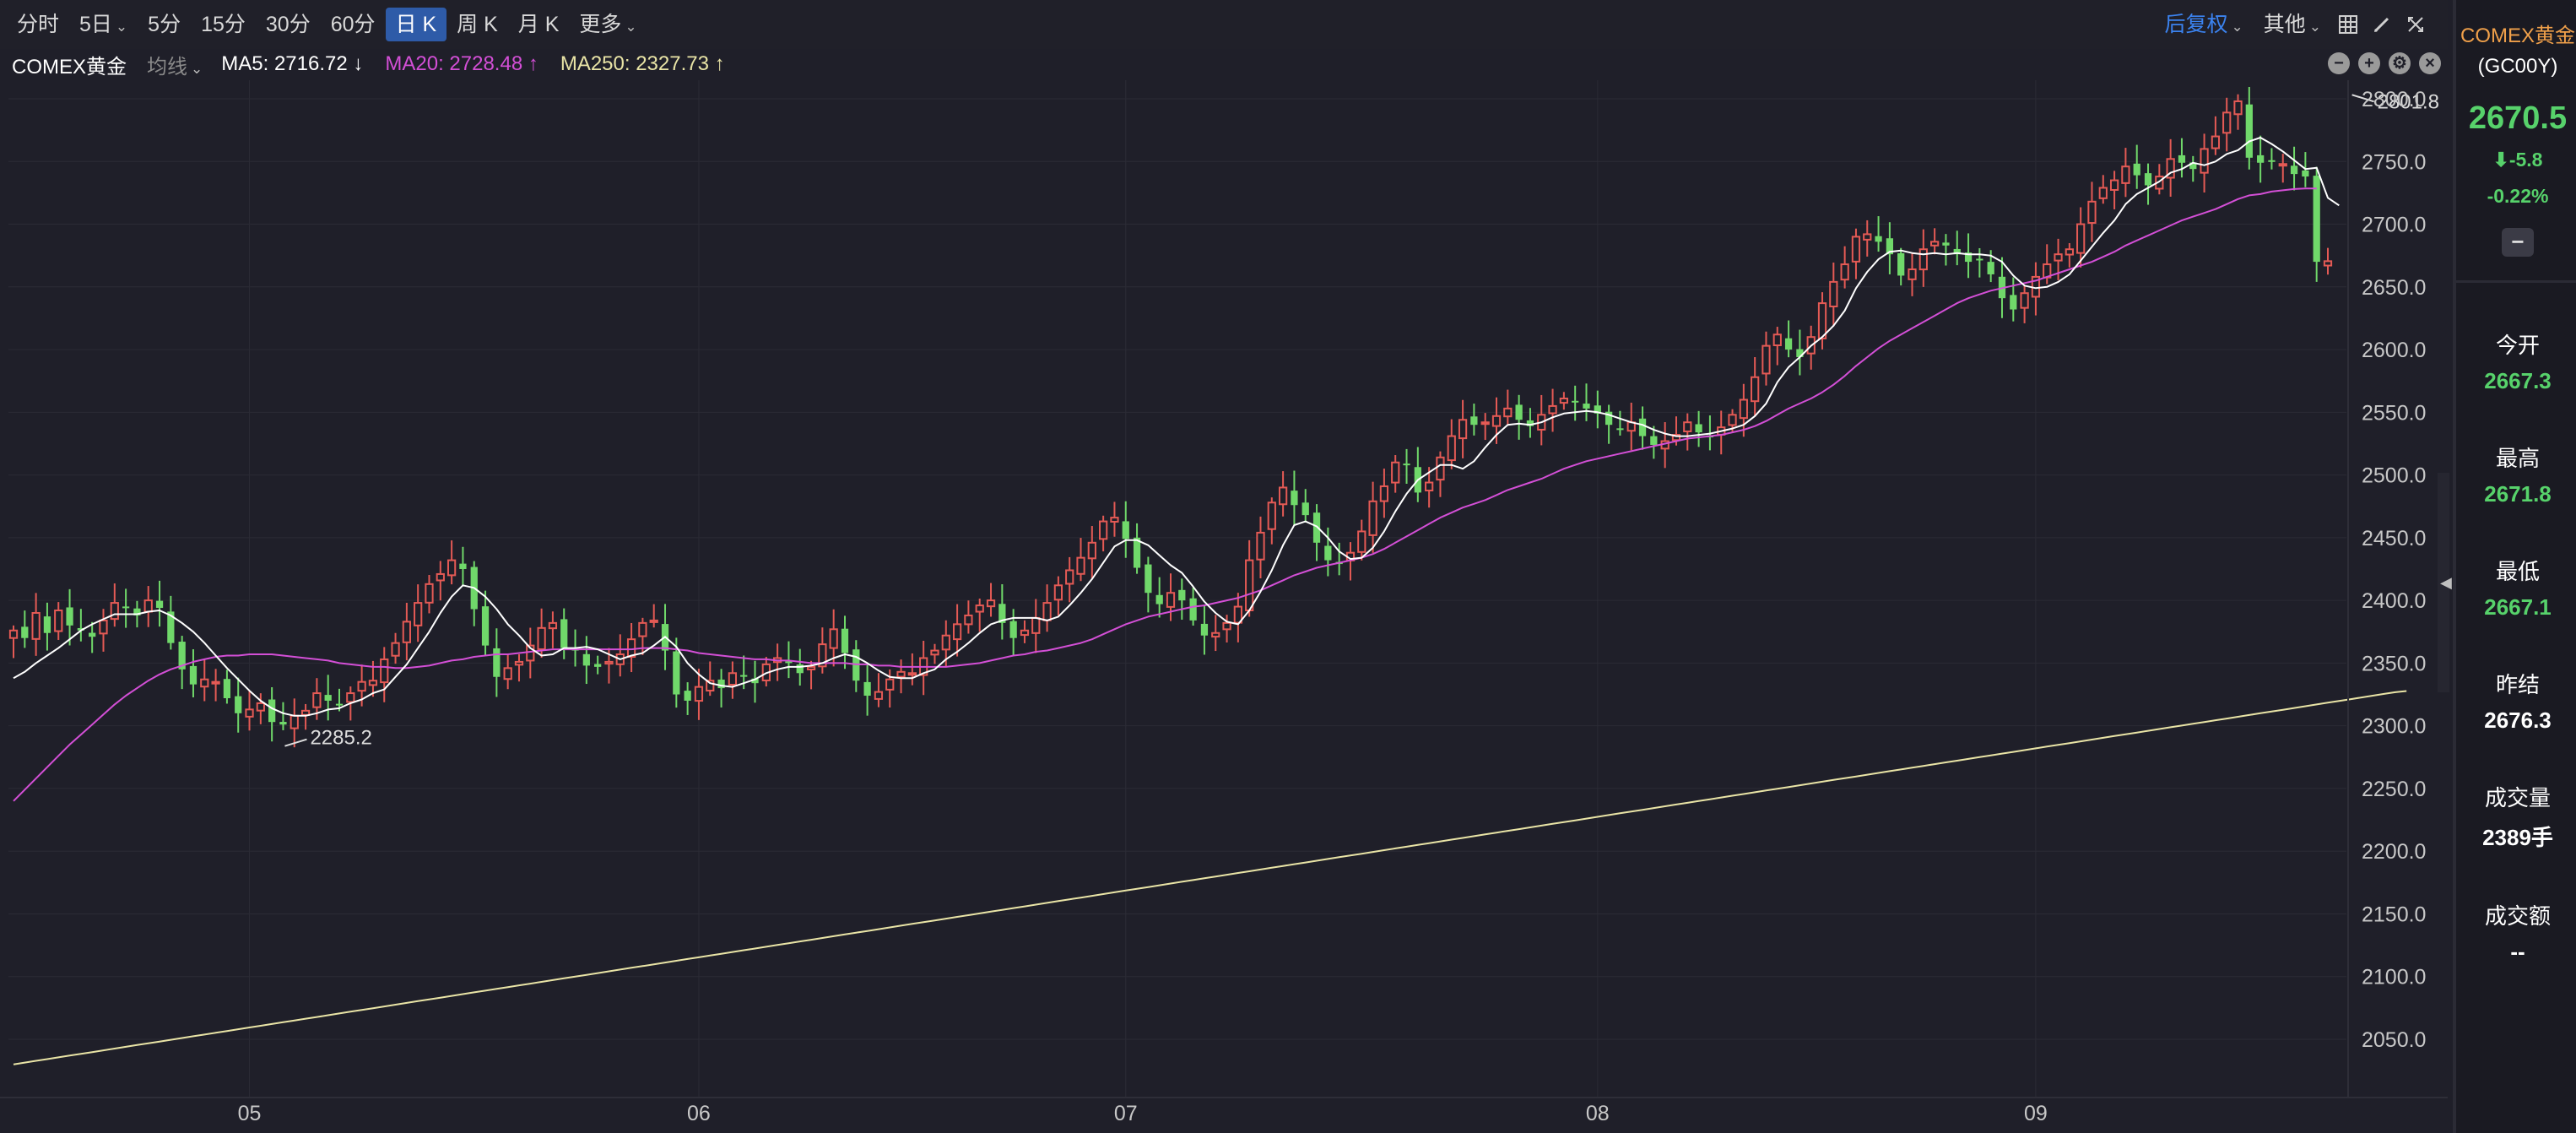  I want to click on avg-line-dropdown: 均线 ⌄, so click(175, 64).